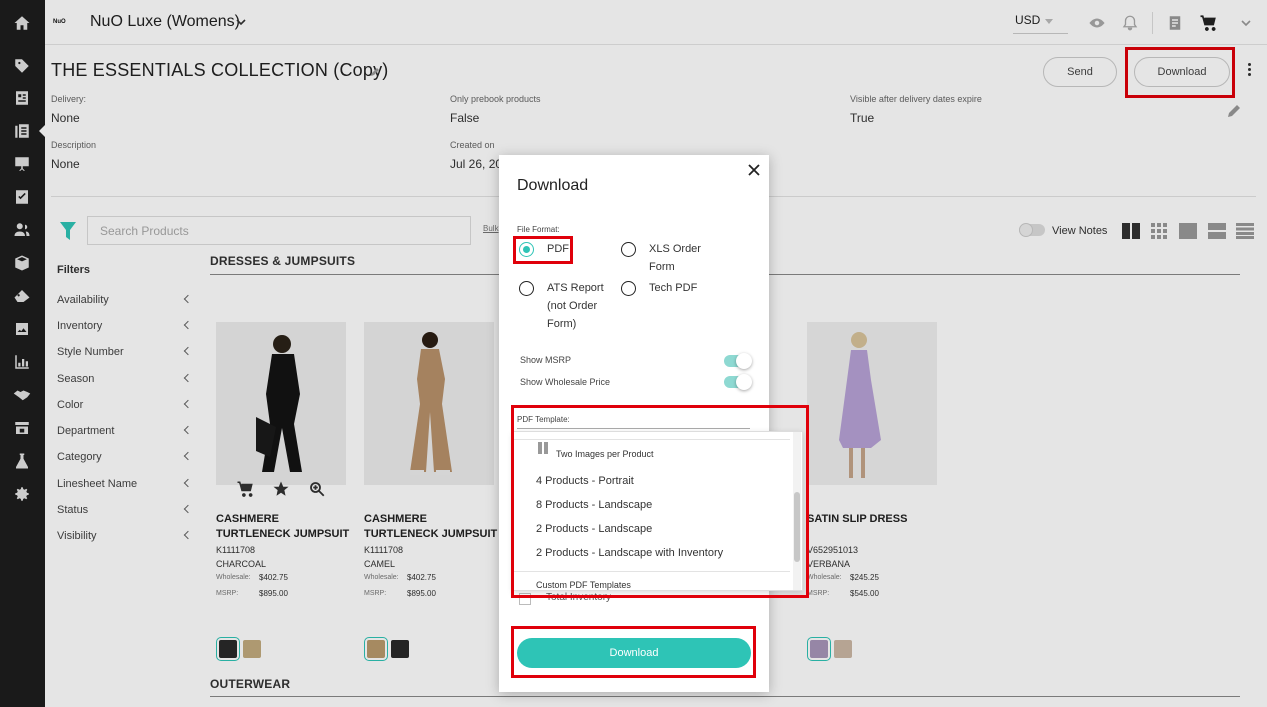  I want to click on show-msrp-label: Show MSRP, so click(546, 360).